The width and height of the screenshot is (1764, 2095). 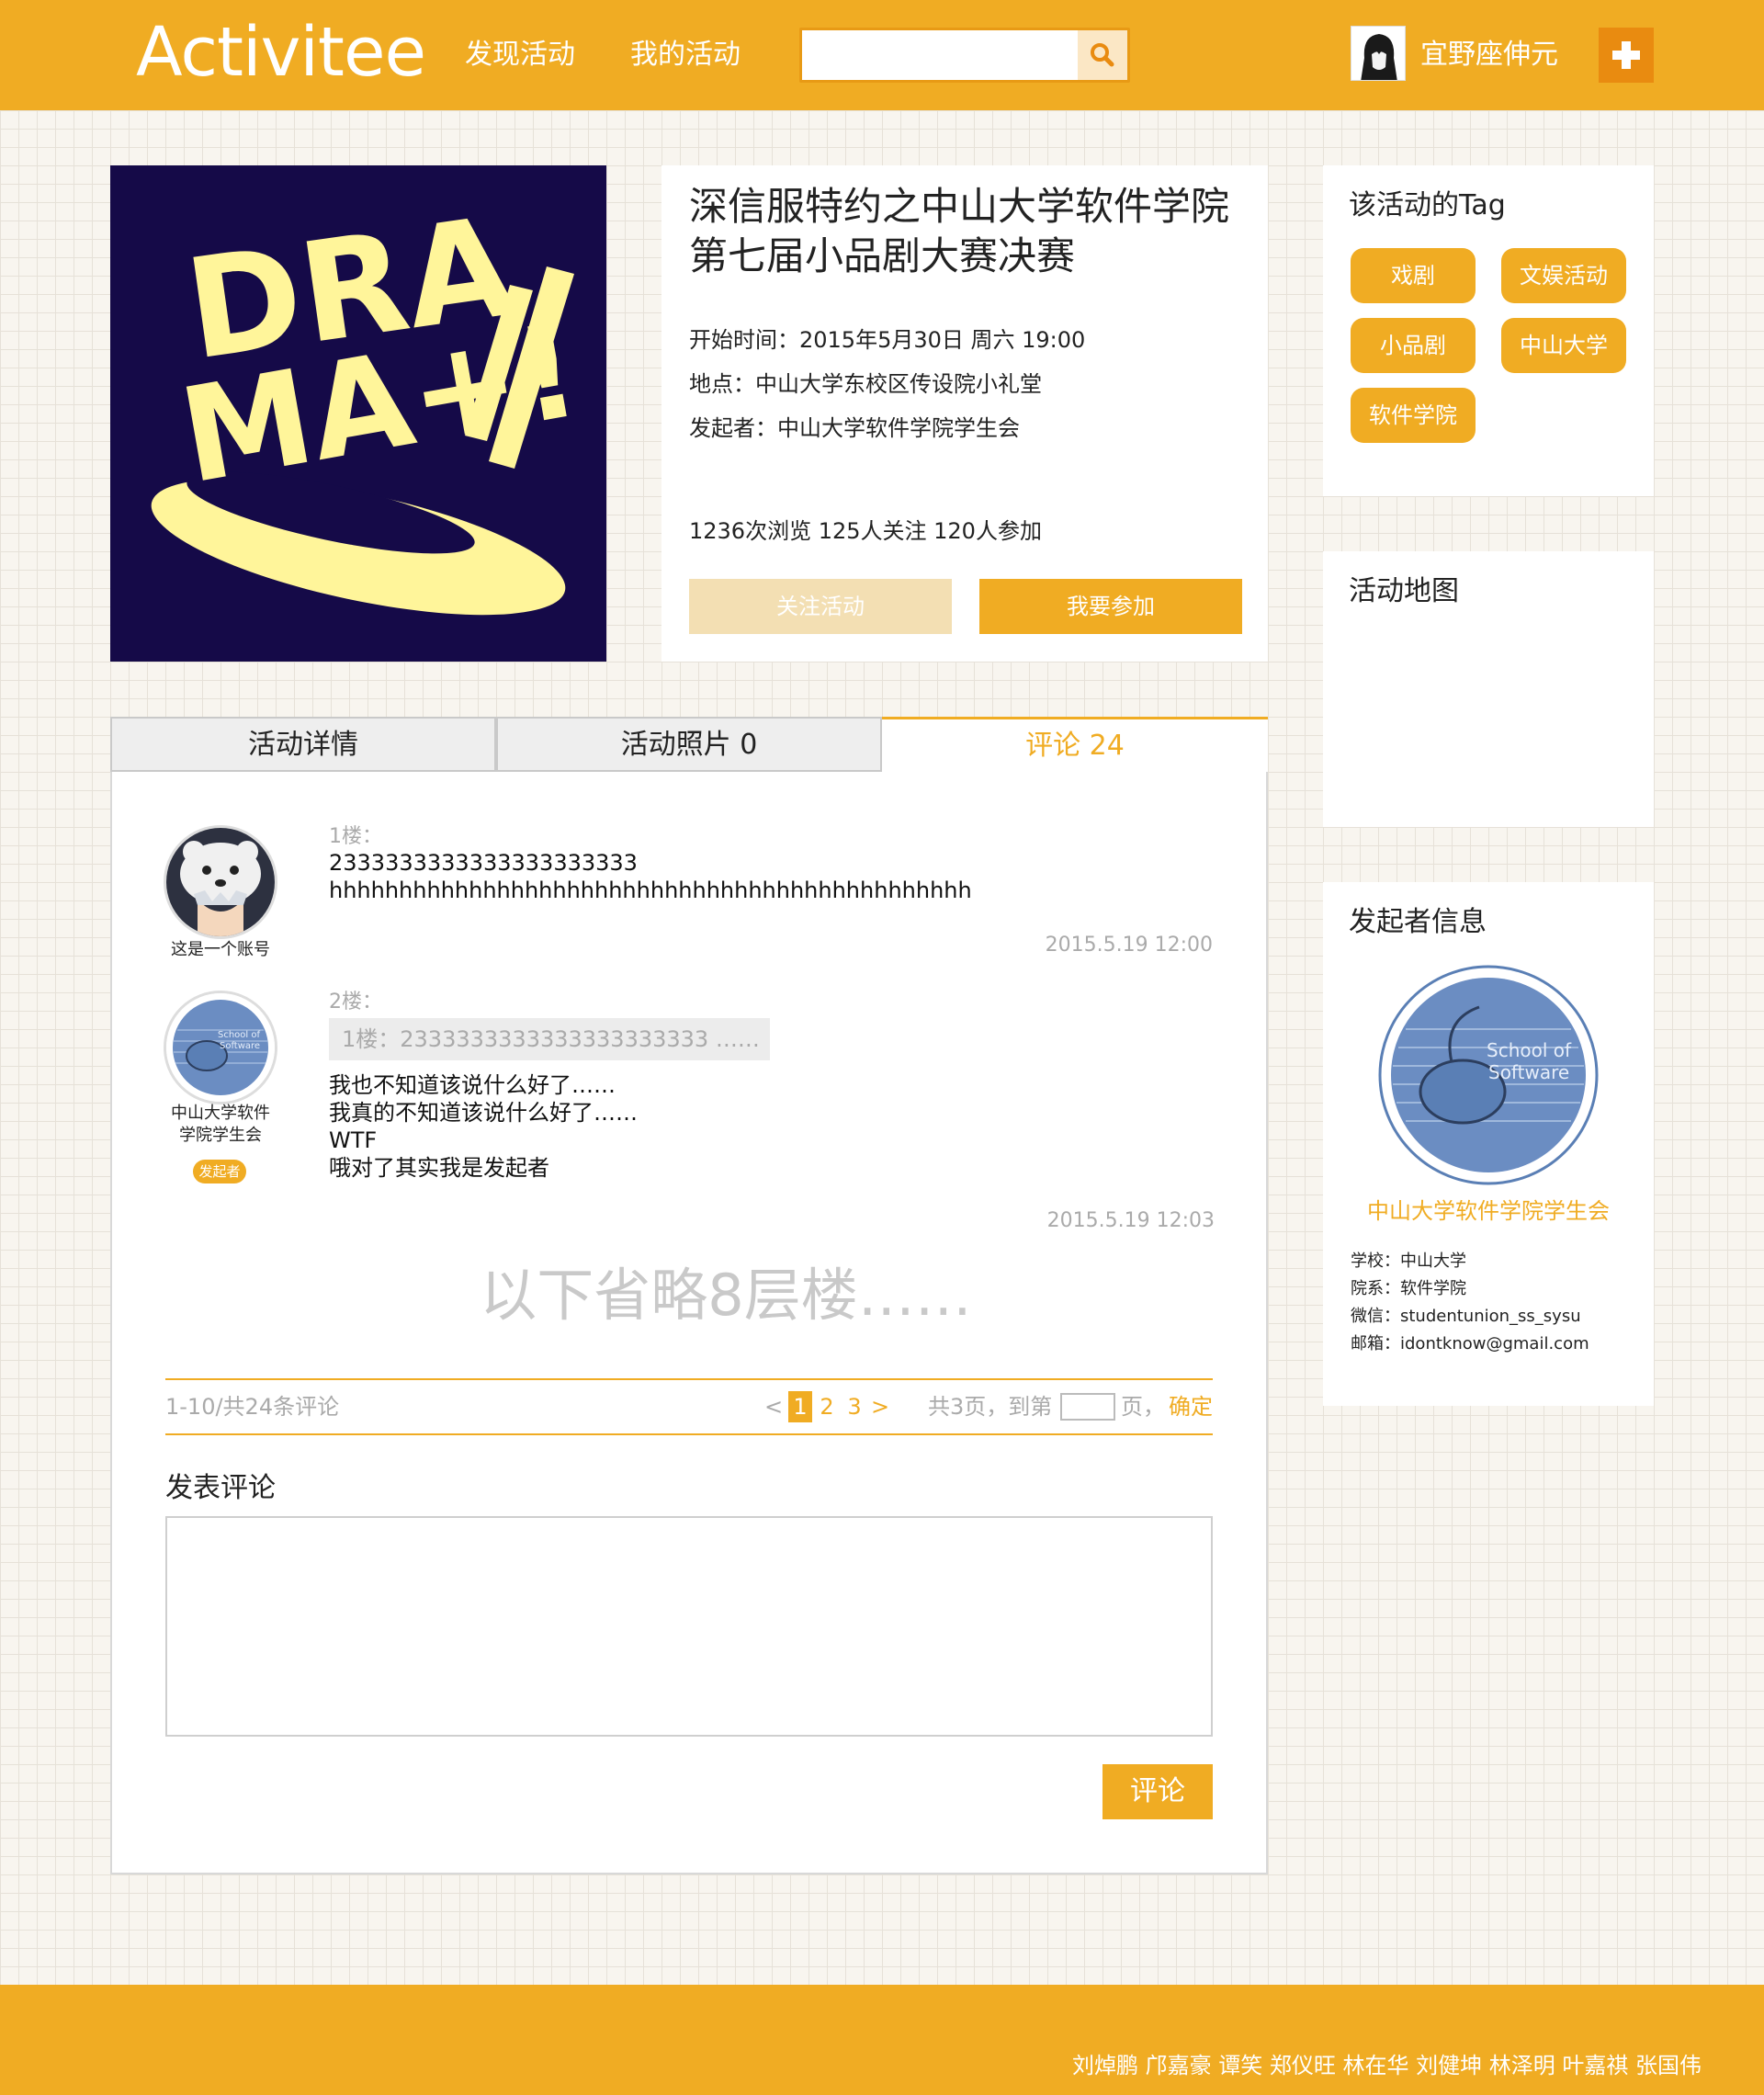 I want to click on tag-drama: 戏剧, so click(x=1413, y=275).